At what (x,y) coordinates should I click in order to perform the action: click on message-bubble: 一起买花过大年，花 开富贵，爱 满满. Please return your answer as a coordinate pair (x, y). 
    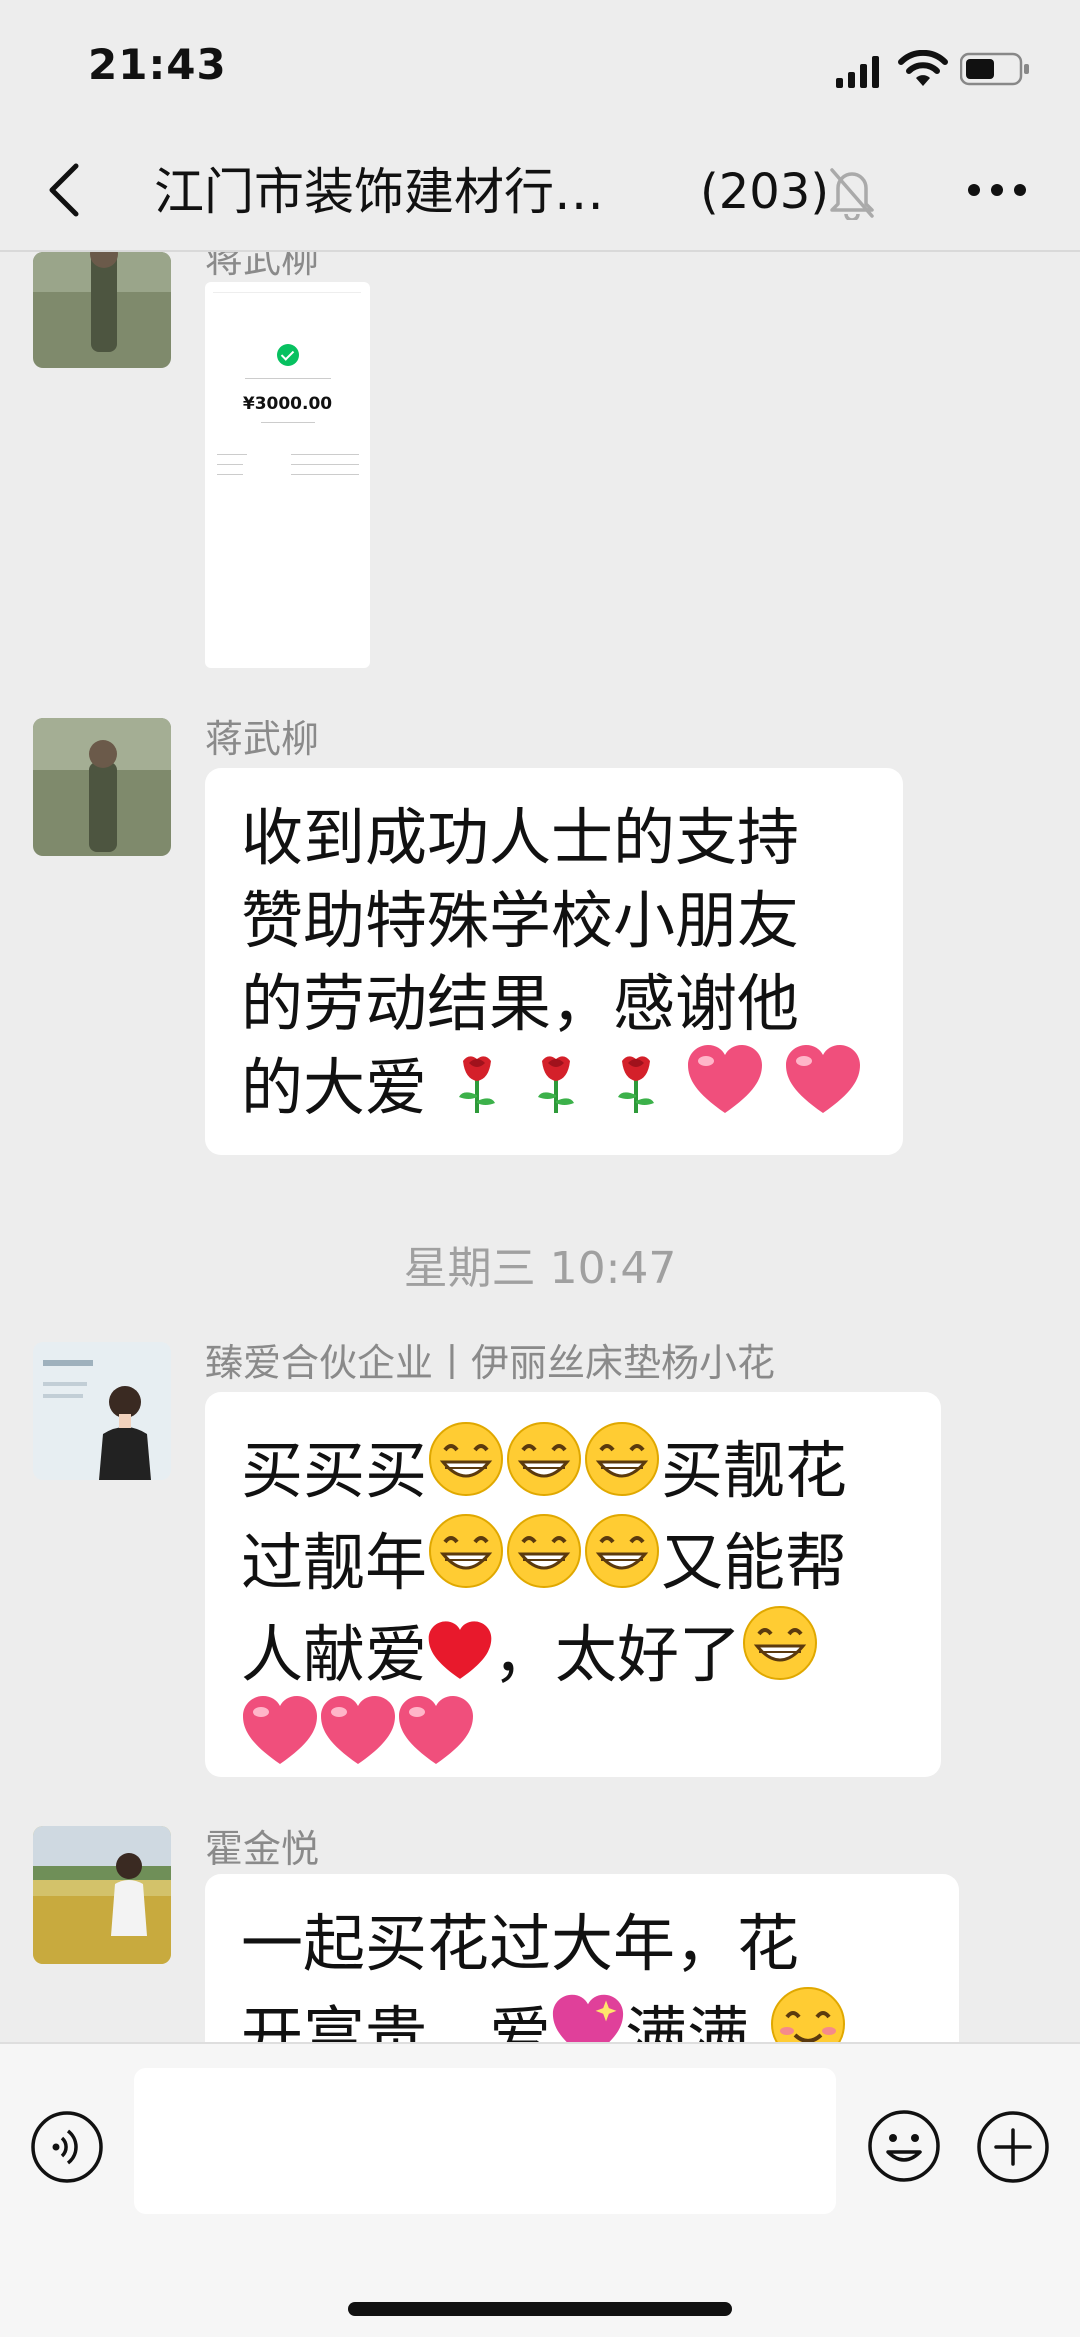
    Looking at the image, I should click on (582, 1958).